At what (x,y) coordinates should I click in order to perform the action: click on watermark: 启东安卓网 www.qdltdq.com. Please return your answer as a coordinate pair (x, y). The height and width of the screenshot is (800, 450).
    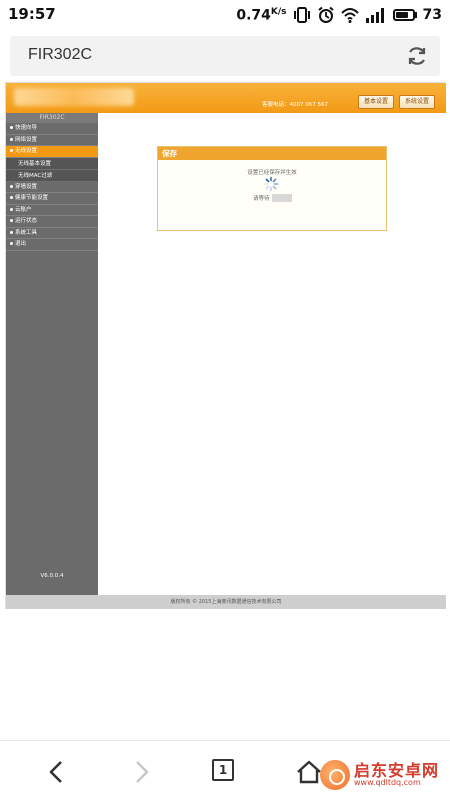
    Looking at the image, I should click on (384, 775).